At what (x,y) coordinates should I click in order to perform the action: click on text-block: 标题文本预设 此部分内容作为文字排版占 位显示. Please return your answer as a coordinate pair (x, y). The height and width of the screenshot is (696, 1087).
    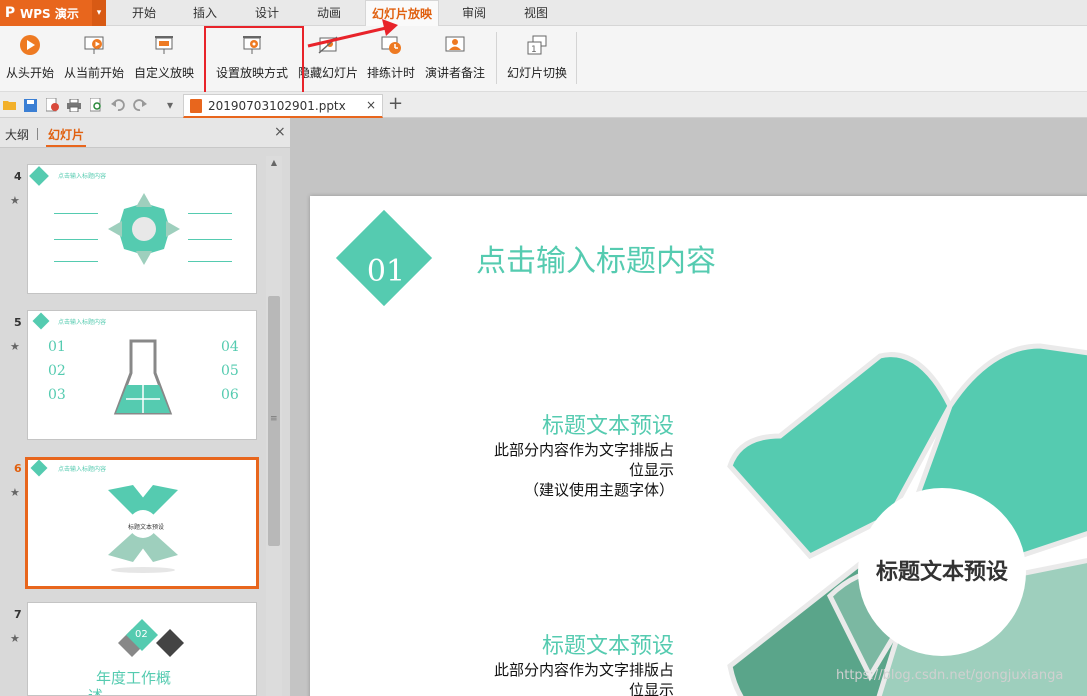
    Looking at the image, I should click on (577, 662).